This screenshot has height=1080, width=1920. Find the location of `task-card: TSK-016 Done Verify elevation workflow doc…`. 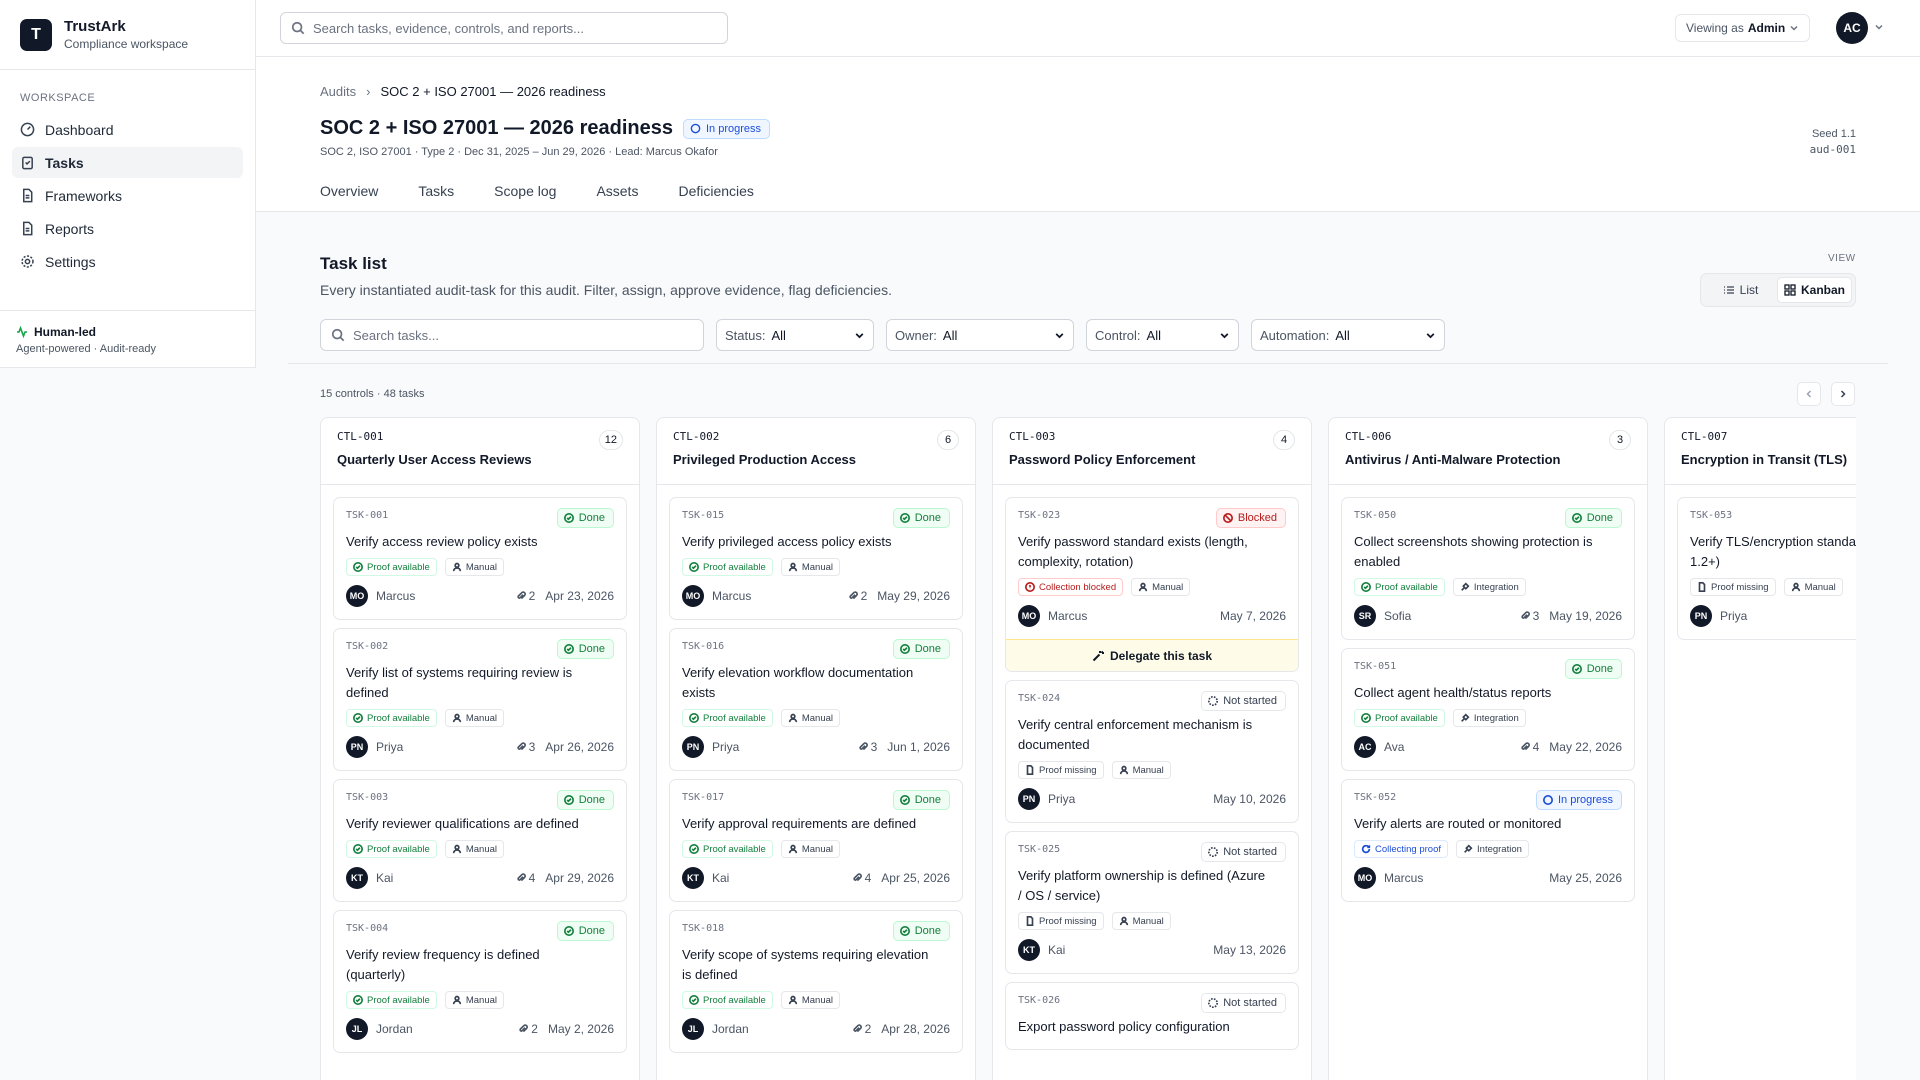

task-card: TSK-016 Done Verify elevation workflow doc… is located at coordinates (816, 699).